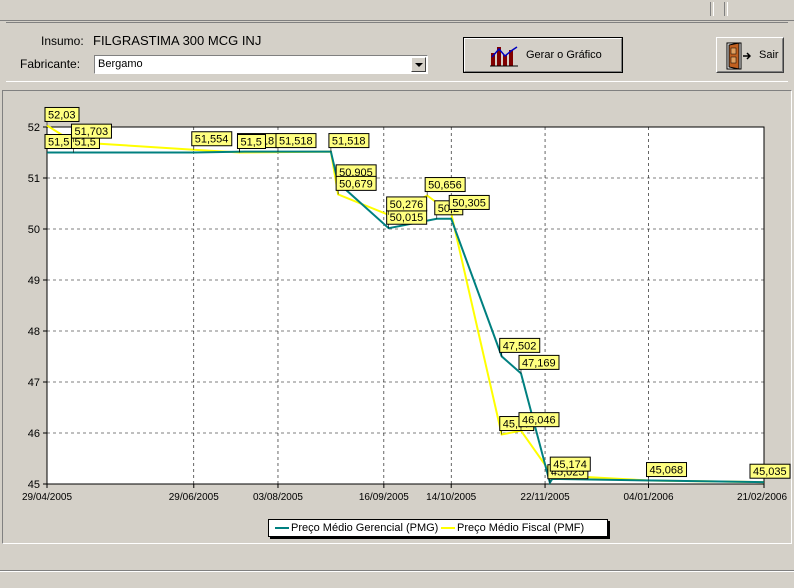 The height and width of the screenshot is (588, 794). What do you see at coordinates (504, 56) in the screenshot?
I see `bar-chart-icon` at bounding box center [504, 56].